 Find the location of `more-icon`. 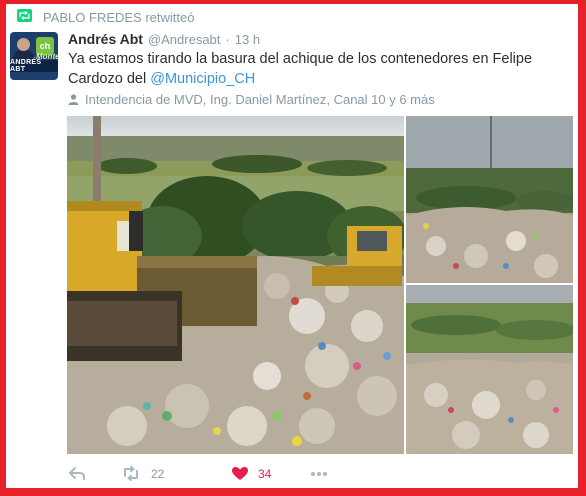

more-icon is located at coordinates (319, 474).